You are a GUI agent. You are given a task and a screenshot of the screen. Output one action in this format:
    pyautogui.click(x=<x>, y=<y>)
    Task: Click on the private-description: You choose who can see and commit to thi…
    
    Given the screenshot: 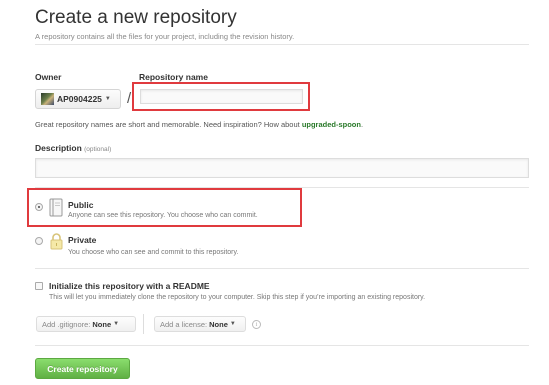 What is the action you would take?
    pyautogui.click(x=153, y=252)
    